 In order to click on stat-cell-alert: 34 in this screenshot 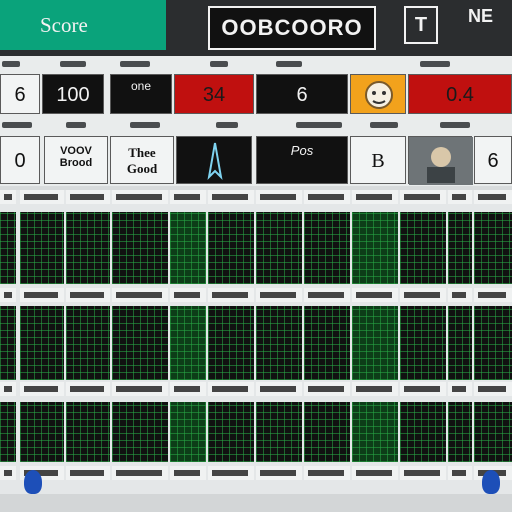, I will do `click(214, 94)`.